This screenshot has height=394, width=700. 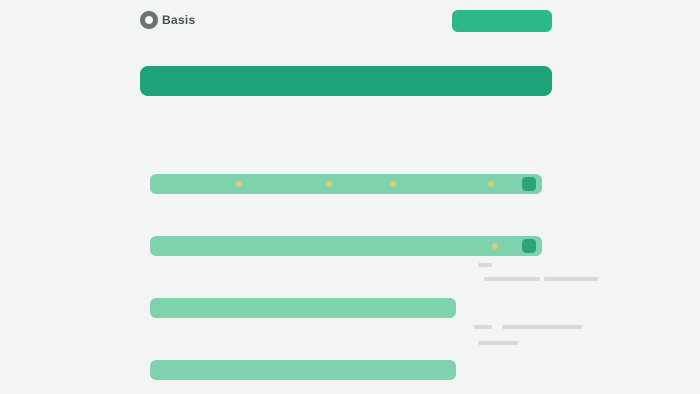 What do you see at coordinates (502, 21) in the screenshot?
I see `header-cta-button` at bounding box center [502, 21].